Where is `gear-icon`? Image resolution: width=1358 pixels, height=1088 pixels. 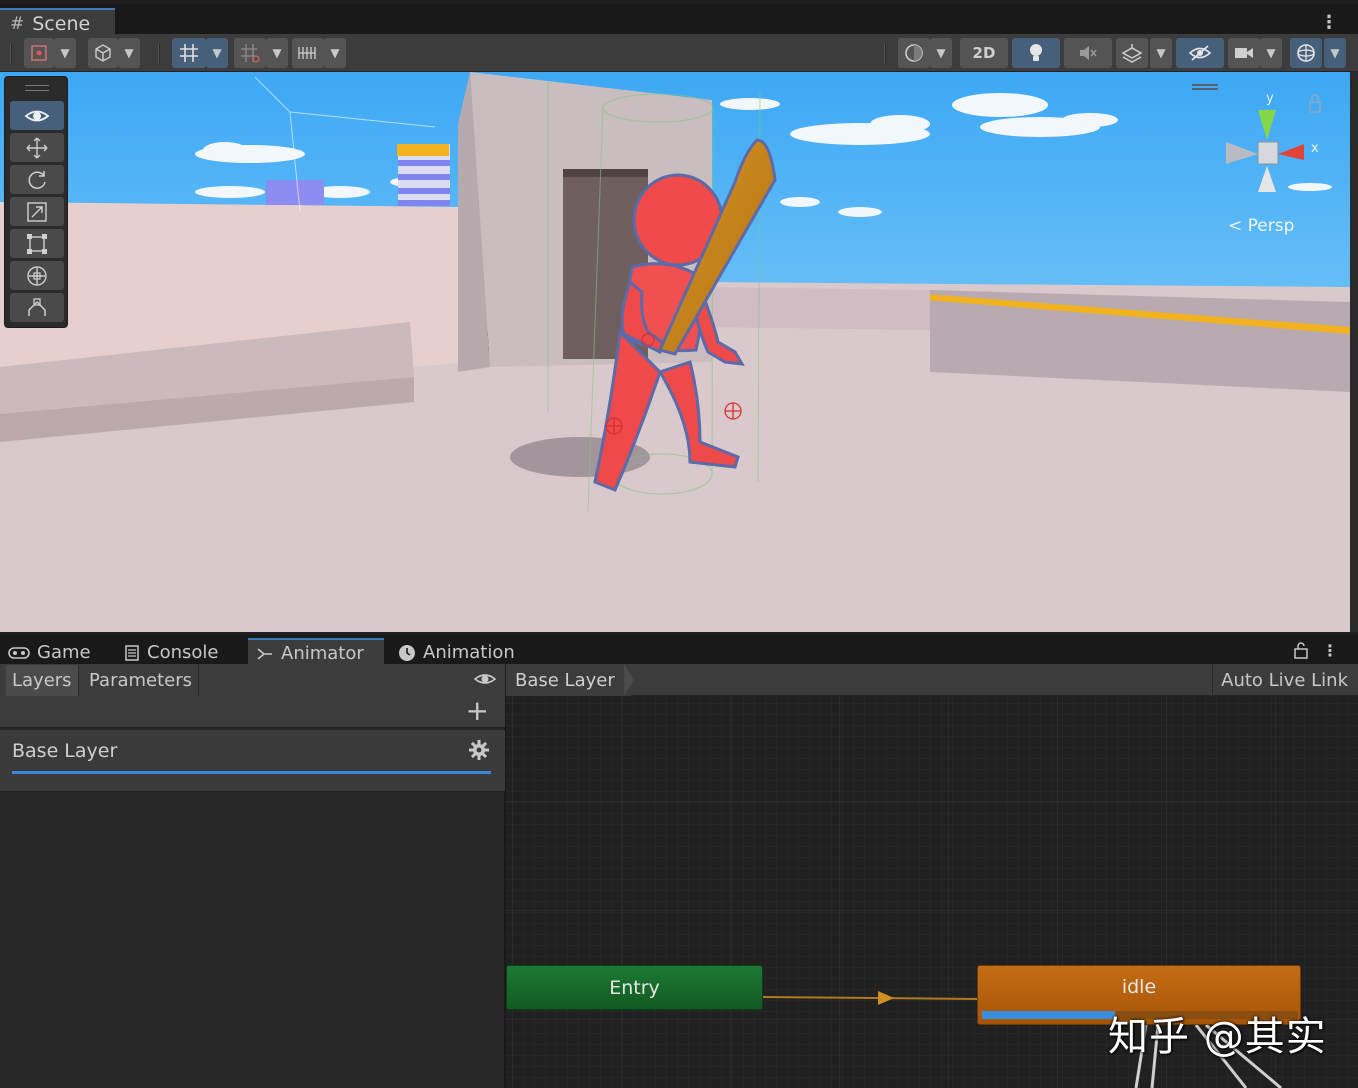
gear-icon is located at coordinates (479, 750).